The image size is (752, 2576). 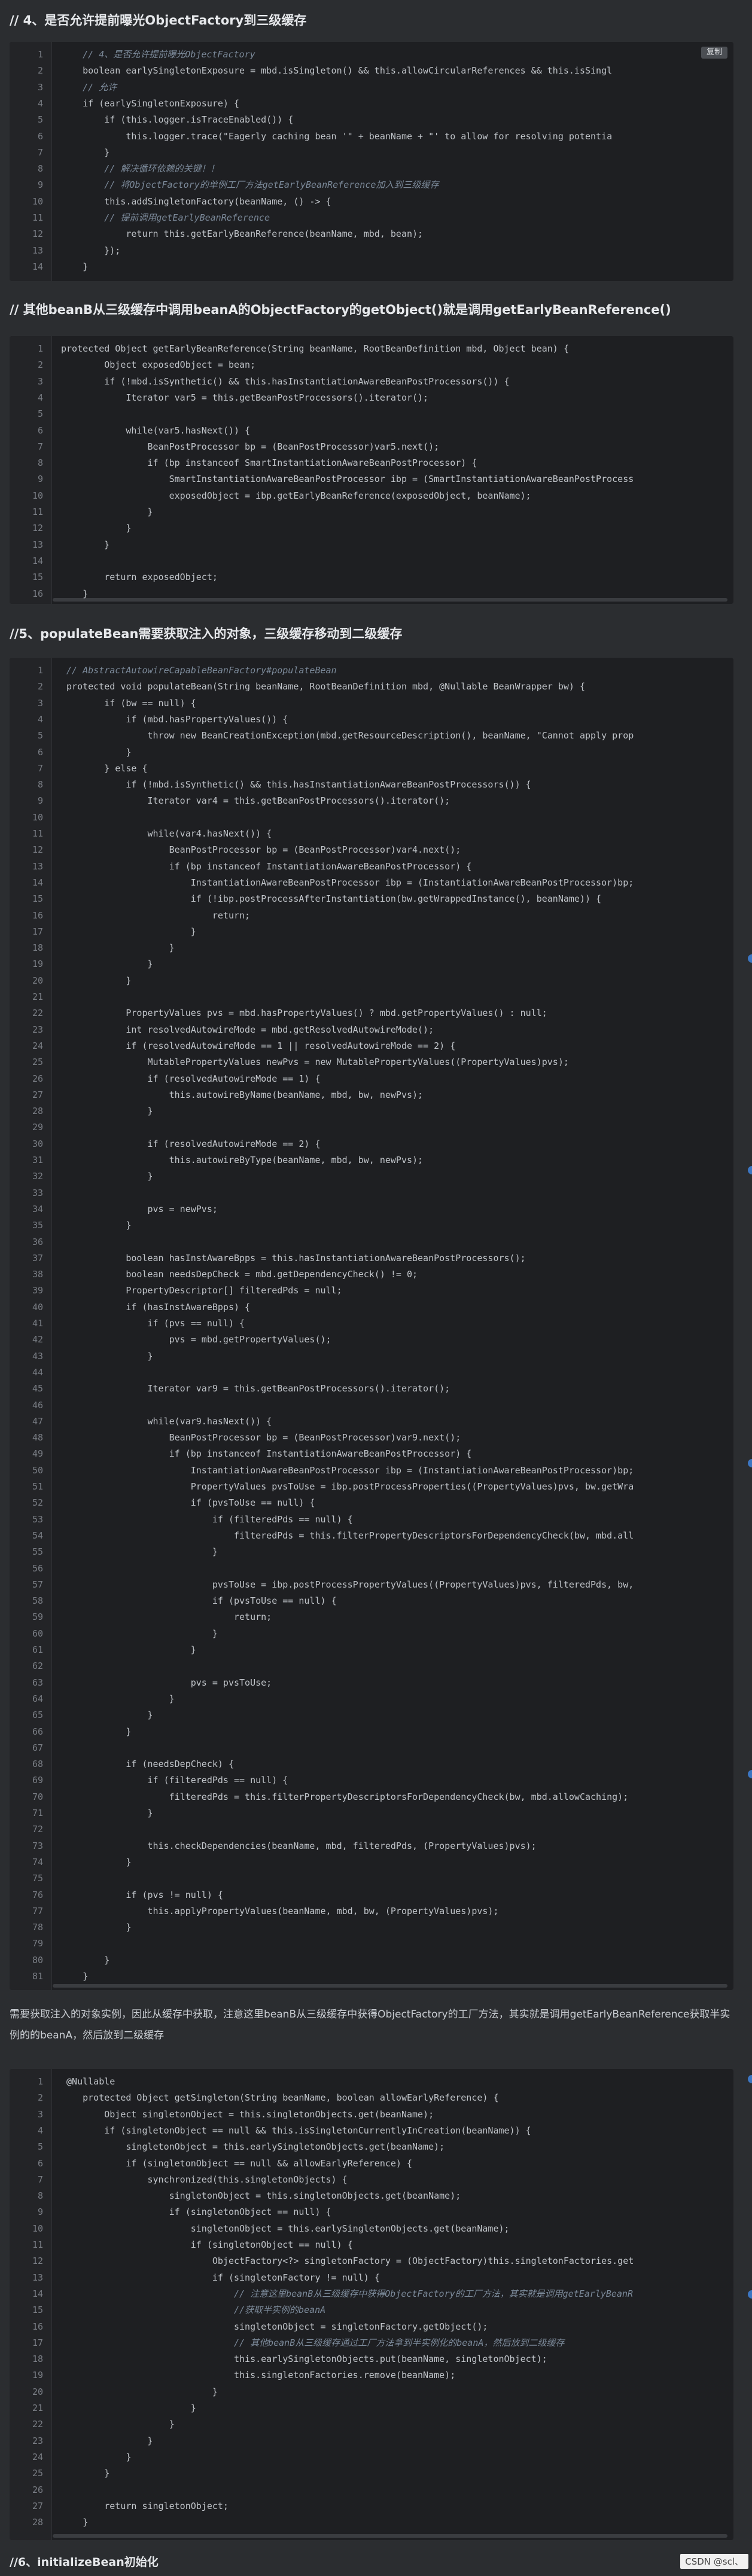 I want to click on line-number: 30, so click(x=37, y=1143).